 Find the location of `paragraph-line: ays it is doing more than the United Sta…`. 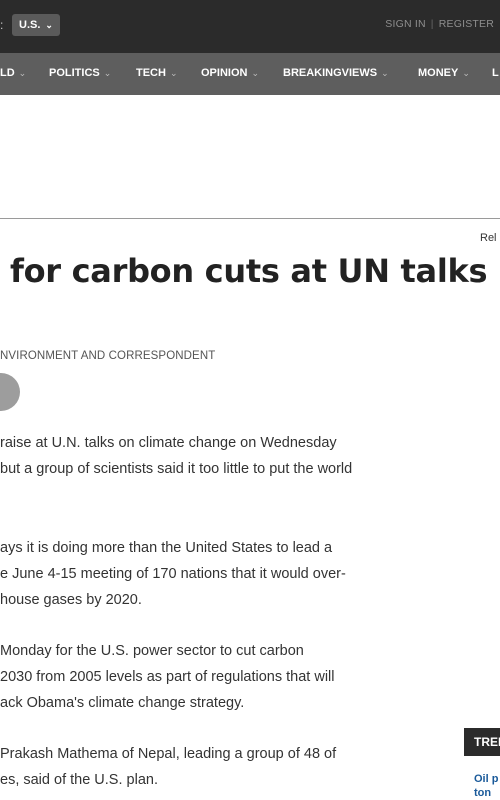

paragraph-line: ays it is doing more than the United Sta… is located at coordinates (166, 548).